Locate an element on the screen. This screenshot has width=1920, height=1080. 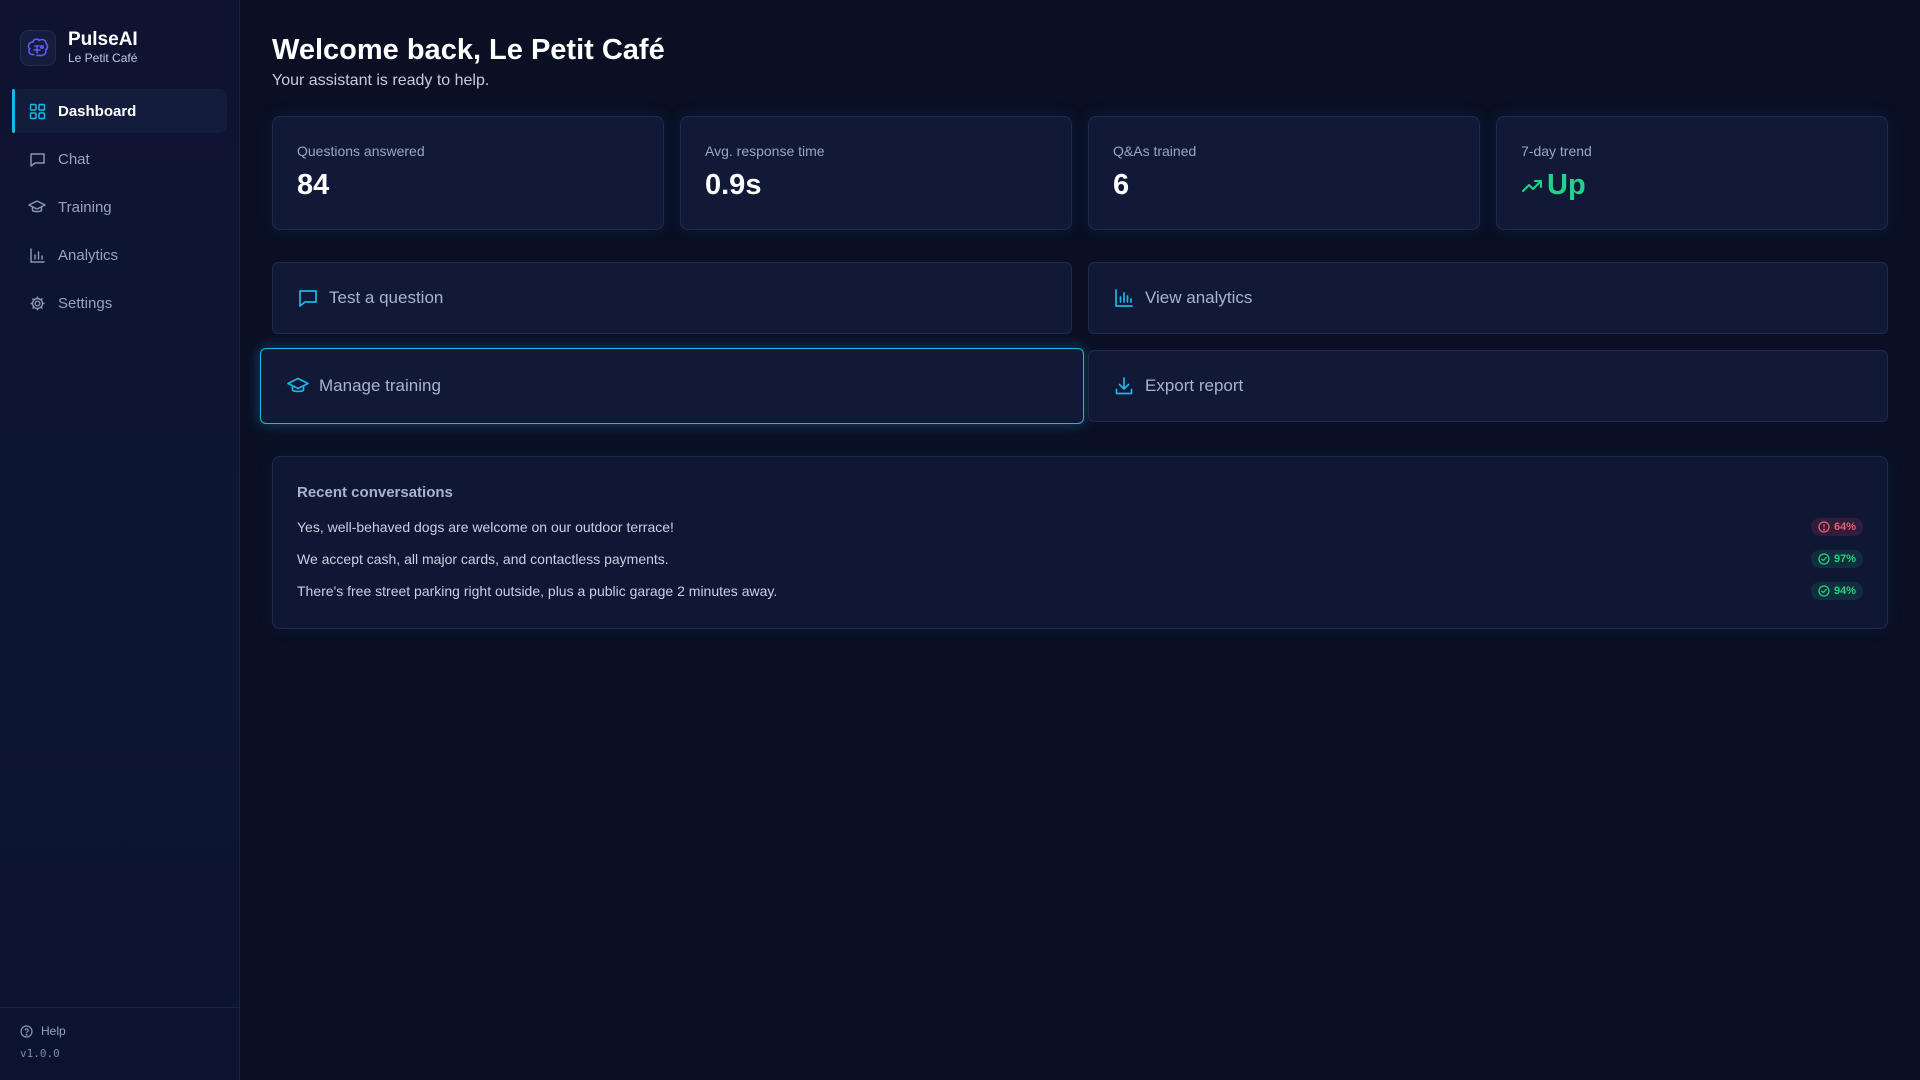
action-label: Manage training is located at coordinates (380, 385).